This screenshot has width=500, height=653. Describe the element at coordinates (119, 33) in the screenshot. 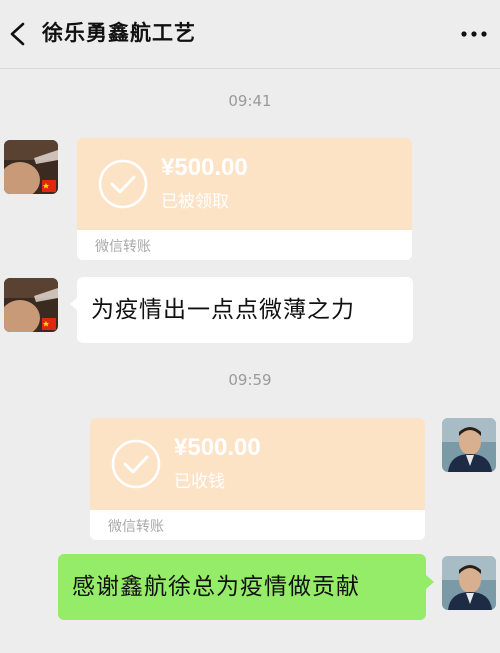

I see `chat-title: 徐乐勇鑫航工艺` at that location.